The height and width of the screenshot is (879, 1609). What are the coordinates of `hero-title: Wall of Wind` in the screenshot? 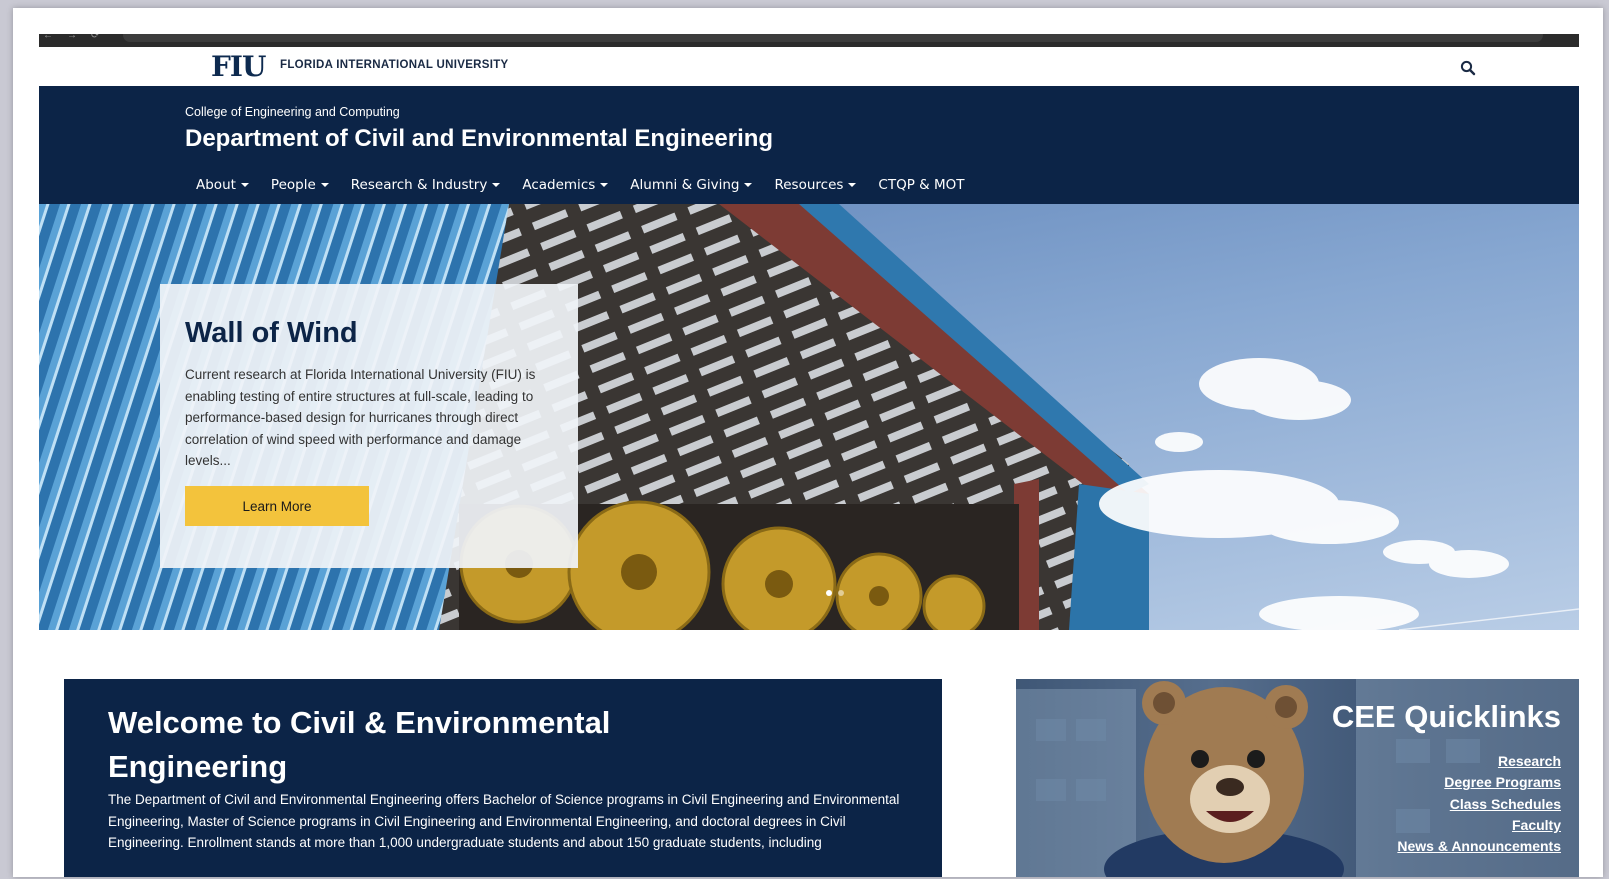 It's located at (271, 333).